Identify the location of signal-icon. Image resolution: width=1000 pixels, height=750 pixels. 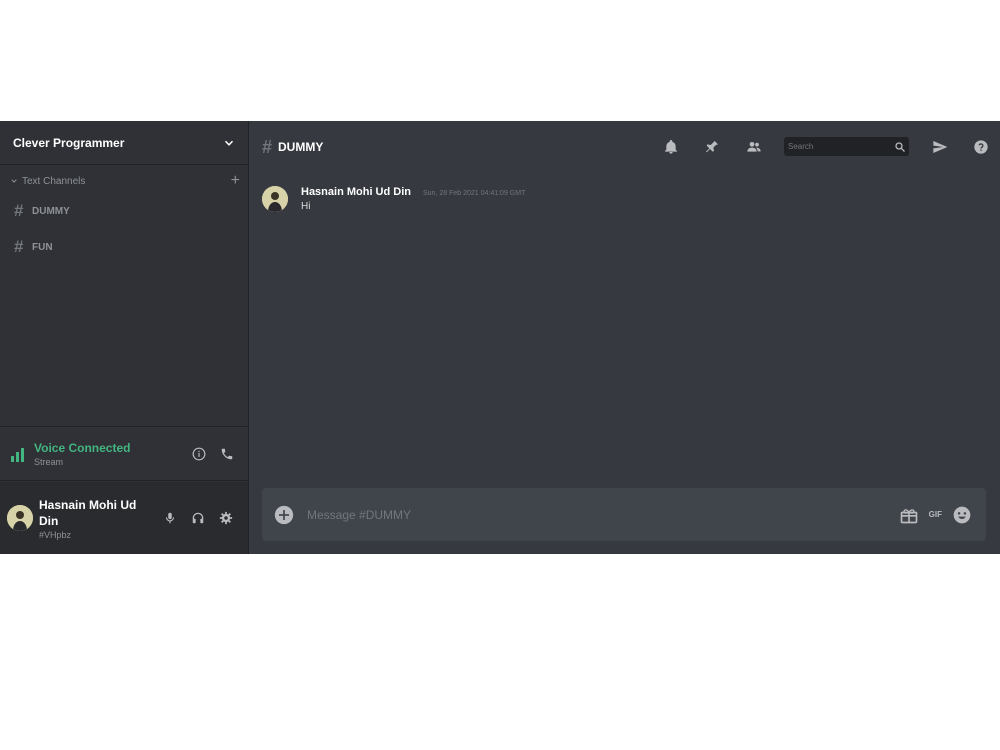
(17, 454).